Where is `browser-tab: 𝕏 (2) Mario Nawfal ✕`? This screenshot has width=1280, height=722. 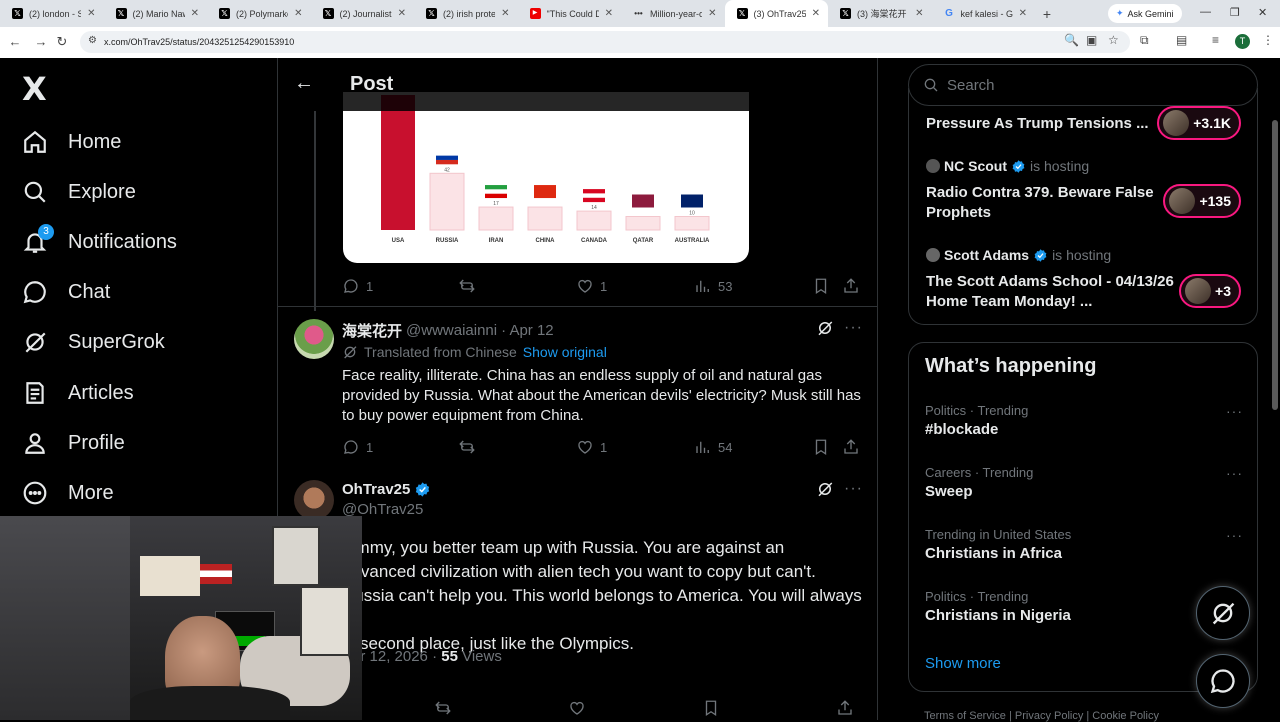
browser-tab: 𝕏 (2) Mario Nawfal ✕ is located at coordinates (156, 13).